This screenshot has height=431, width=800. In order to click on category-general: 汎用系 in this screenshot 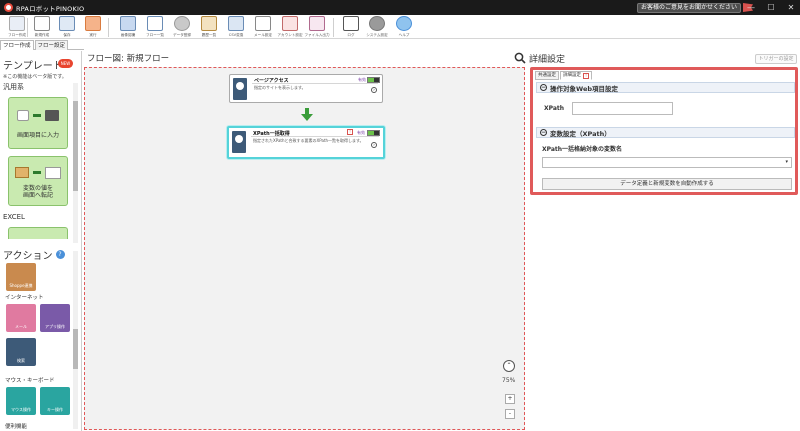, I will do `click(13, 87)`.